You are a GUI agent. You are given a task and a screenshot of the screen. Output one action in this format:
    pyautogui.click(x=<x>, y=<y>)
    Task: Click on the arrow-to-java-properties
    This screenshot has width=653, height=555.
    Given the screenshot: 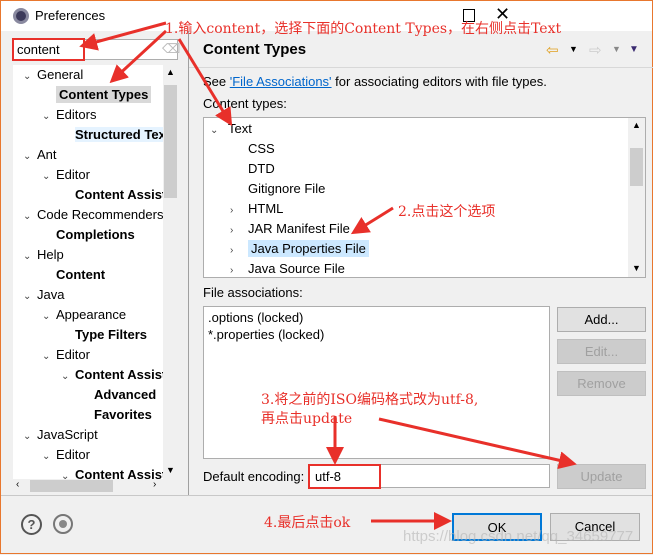 What is the action you would take?
    pyautogui.click(x=372, y=220)
    